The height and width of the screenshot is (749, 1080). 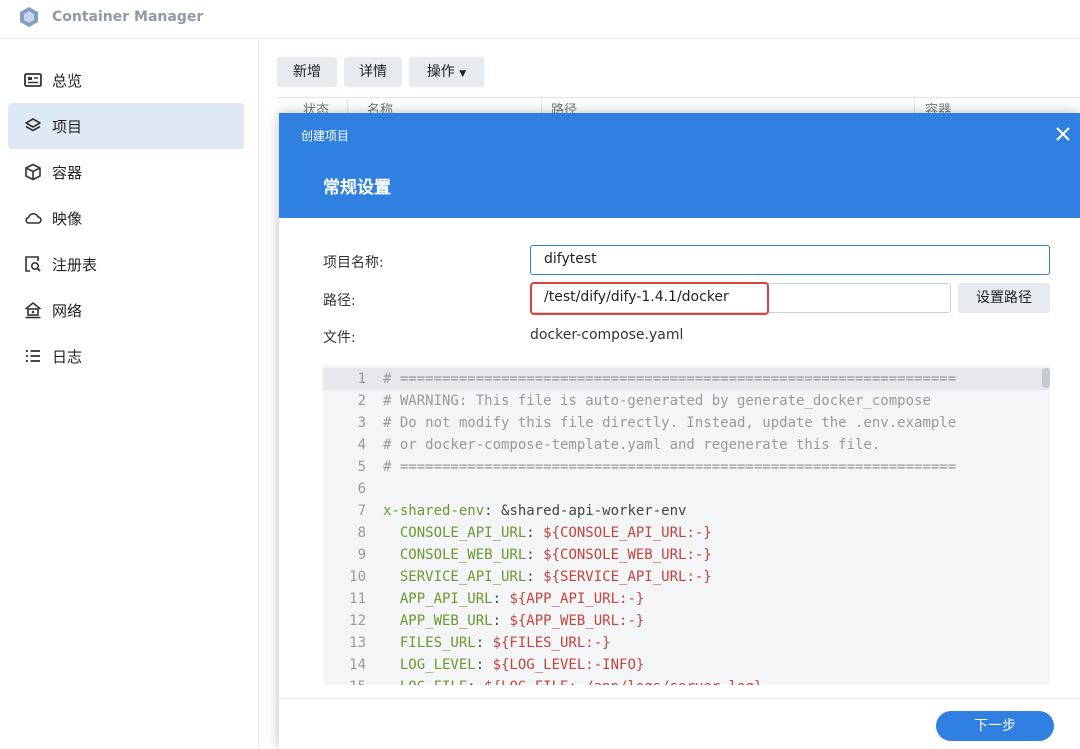 What do you see at coordinates (1004, 298) in the screenshot?
I see `set-path-button: 设置路径` at bounding box center [1004, 298].